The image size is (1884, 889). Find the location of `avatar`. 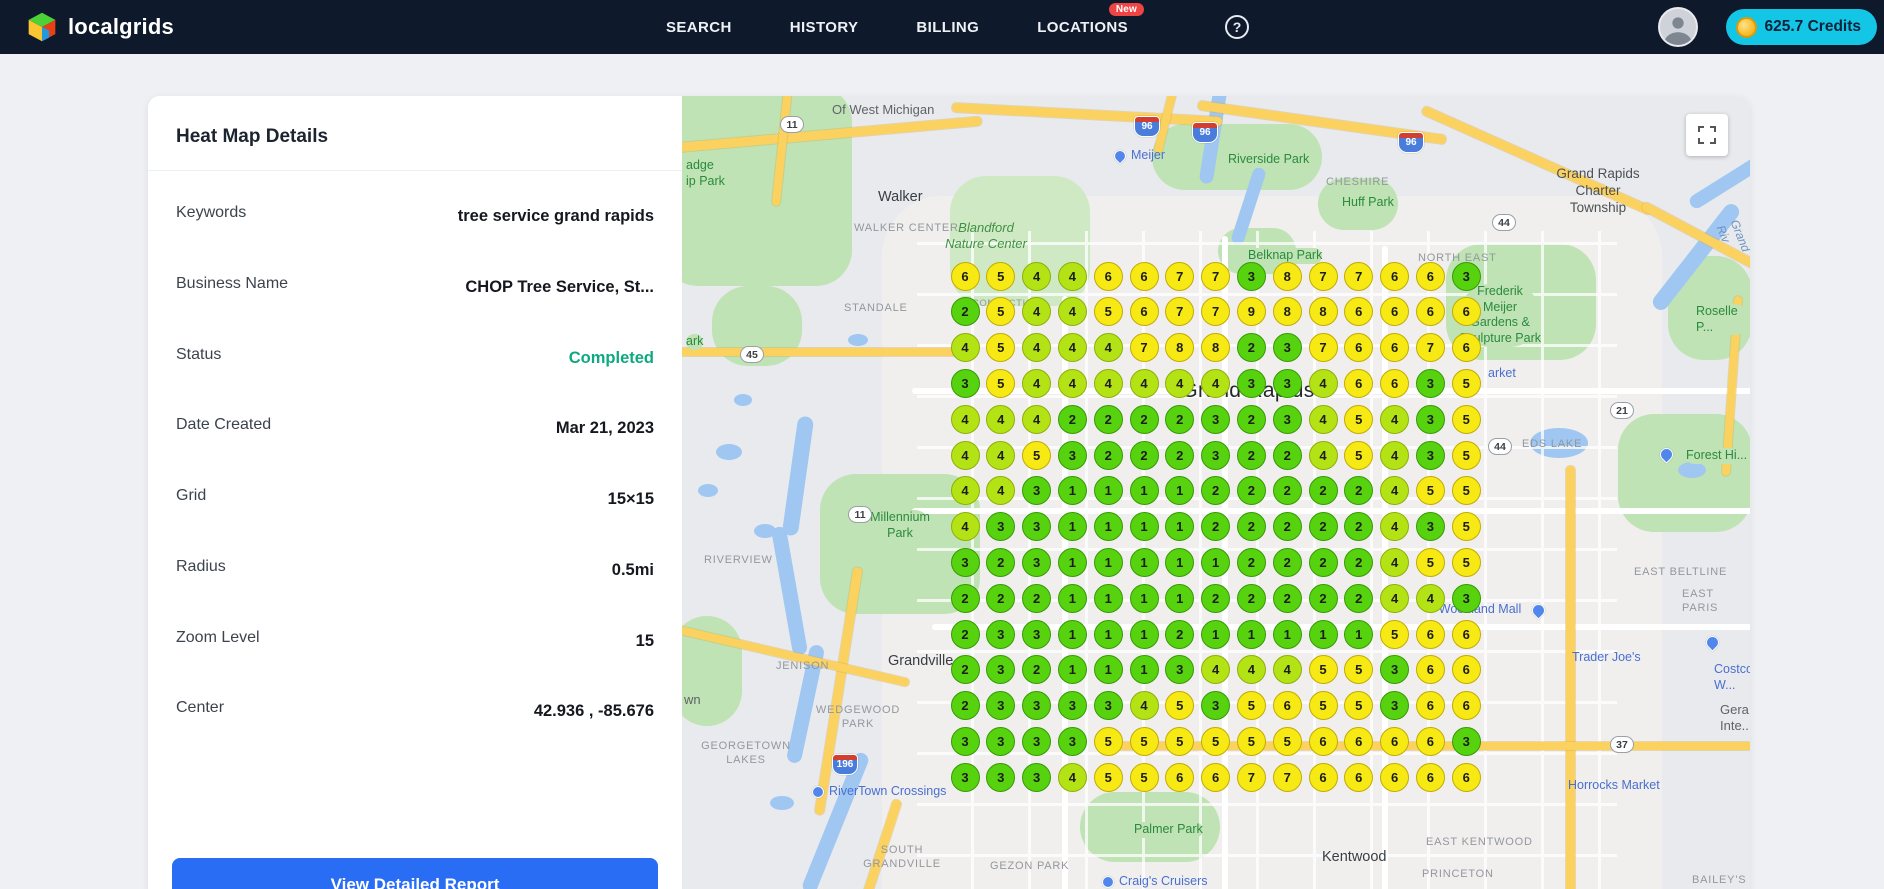

avatar is located at coordinates (1677, 27).